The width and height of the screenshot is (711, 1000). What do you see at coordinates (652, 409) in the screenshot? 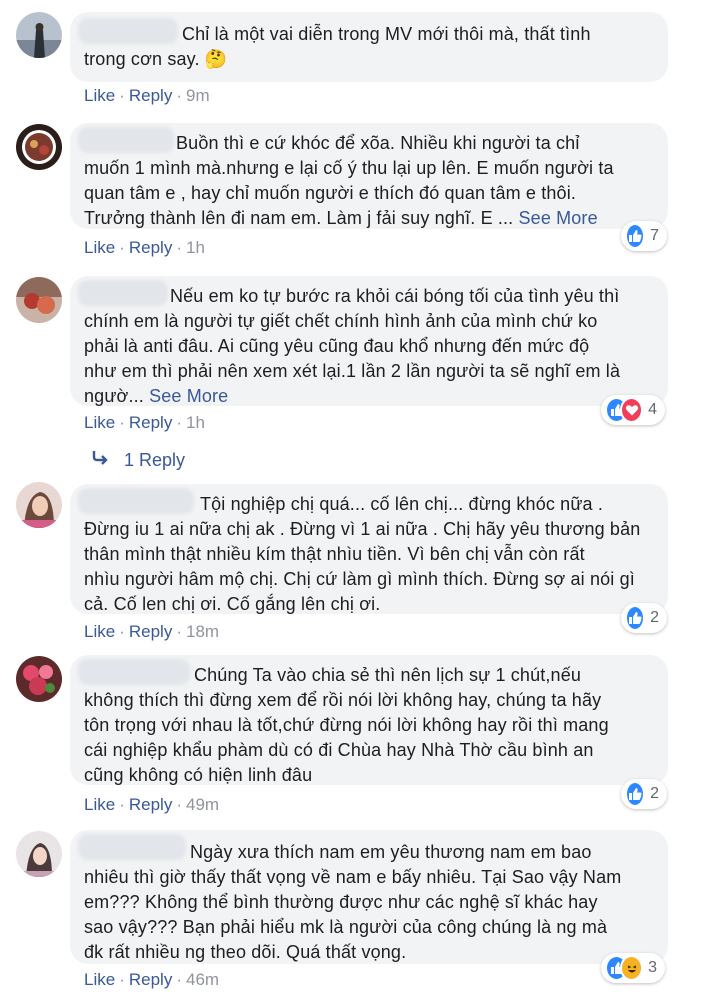
I see `reaction-count: 4` at bounding box center [652, 409].